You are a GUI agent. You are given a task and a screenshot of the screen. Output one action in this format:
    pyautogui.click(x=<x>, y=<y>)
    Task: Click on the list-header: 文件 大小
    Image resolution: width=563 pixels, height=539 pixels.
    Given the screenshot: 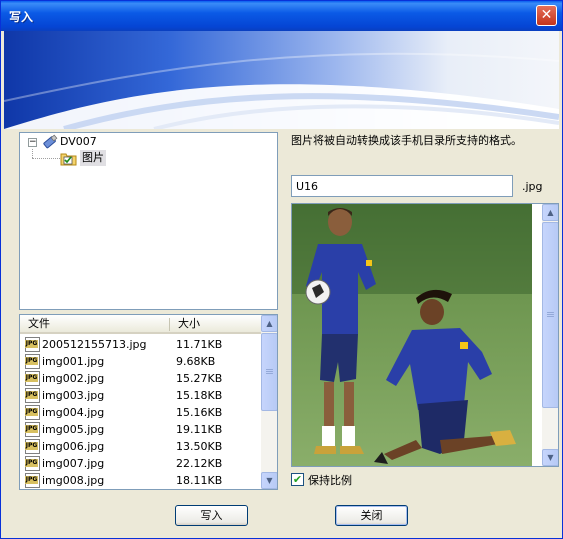 What is the action you would take?
    pyautogui.click(x=140, y=324)
    